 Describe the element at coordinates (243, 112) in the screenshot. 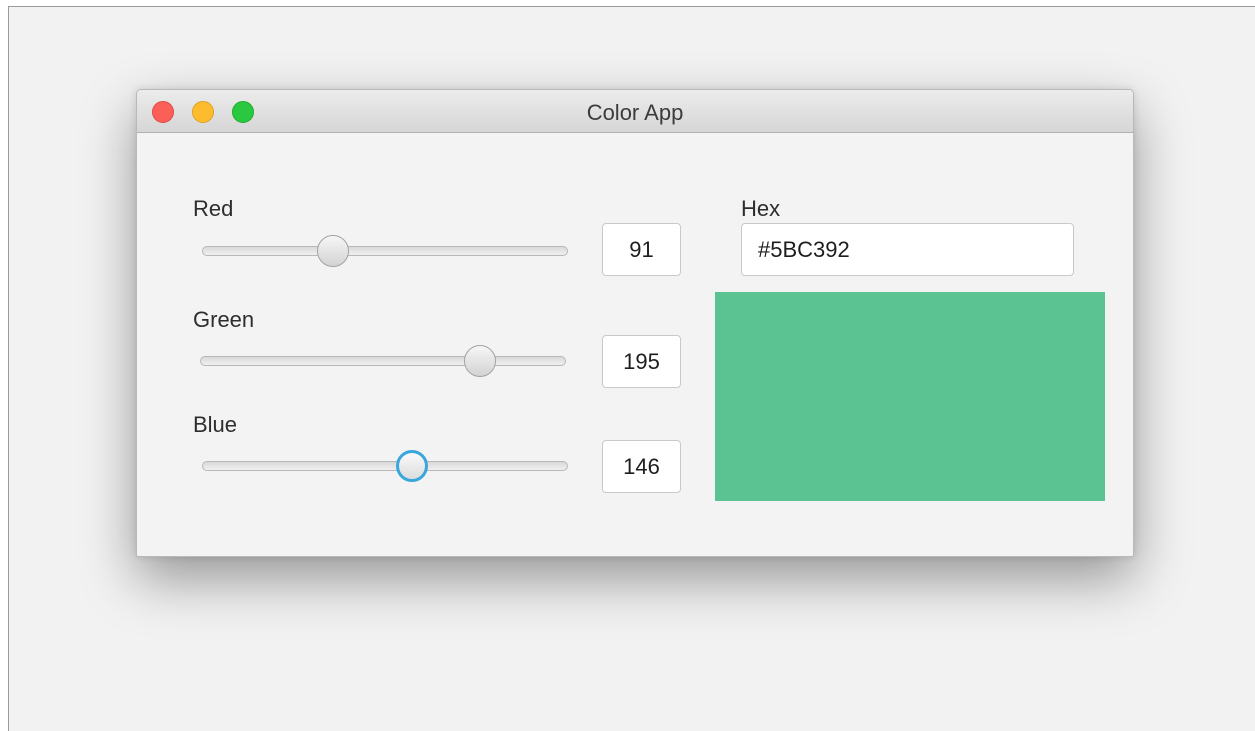

I see `maximize-button-icon` at that location.